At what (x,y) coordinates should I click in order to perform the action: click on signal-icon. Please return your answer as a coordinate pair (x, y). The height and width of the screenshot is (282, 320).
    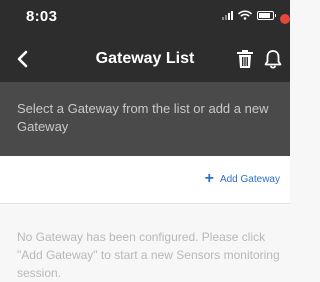
    Looking at the image, I should click on (227, 15).